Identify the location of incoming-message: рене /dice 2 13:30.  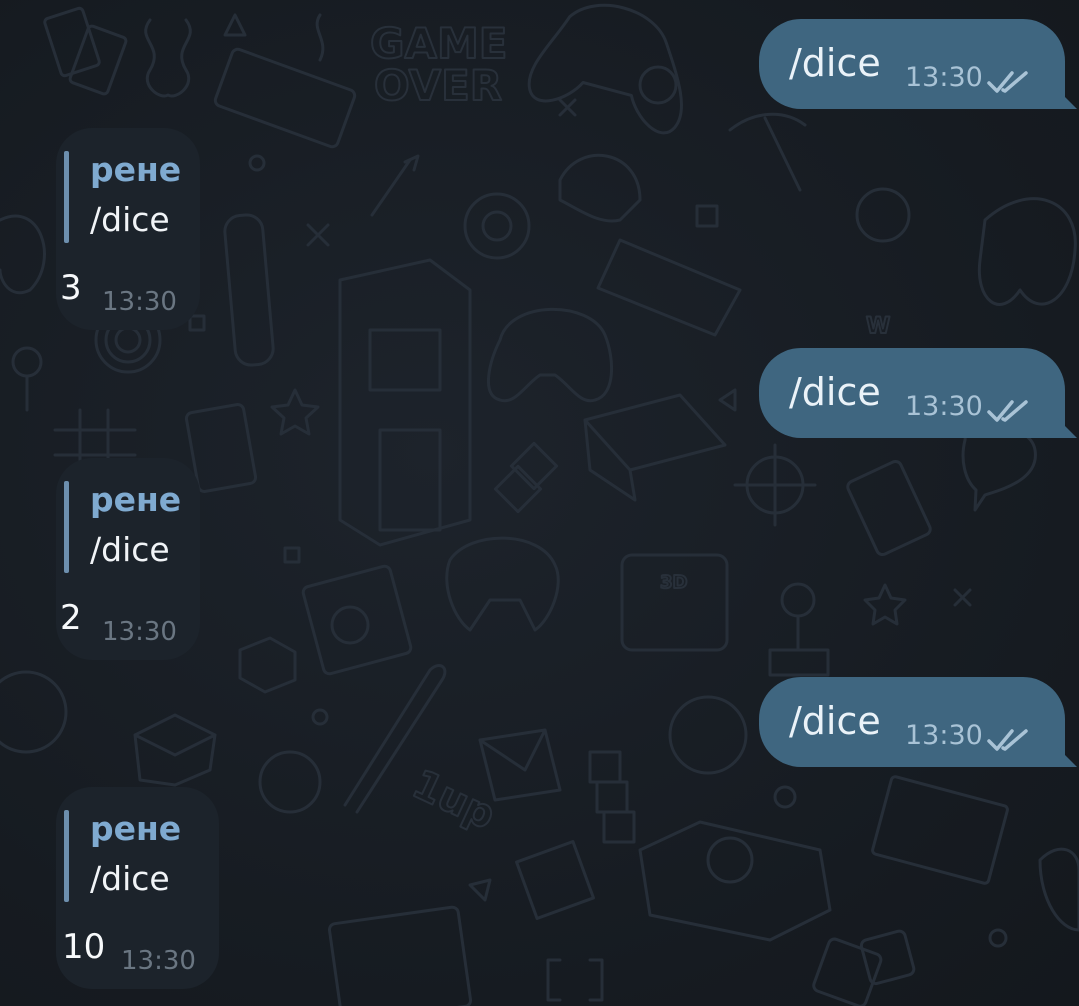
(128, 559).